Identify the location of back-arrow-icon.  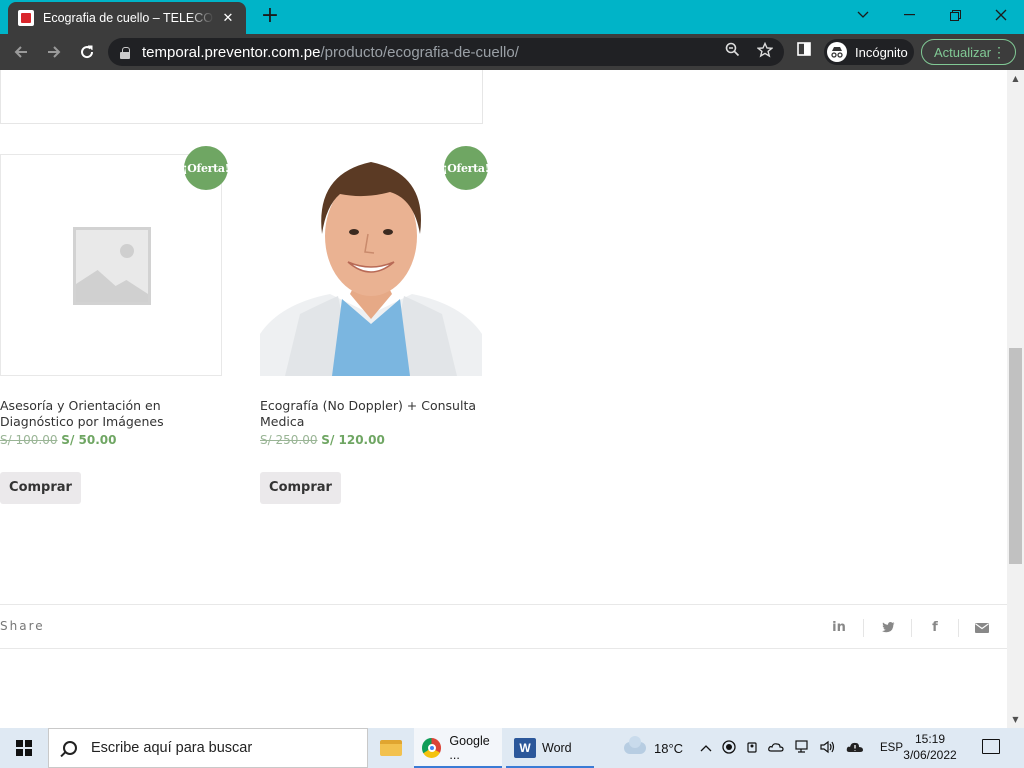
(21, 52).